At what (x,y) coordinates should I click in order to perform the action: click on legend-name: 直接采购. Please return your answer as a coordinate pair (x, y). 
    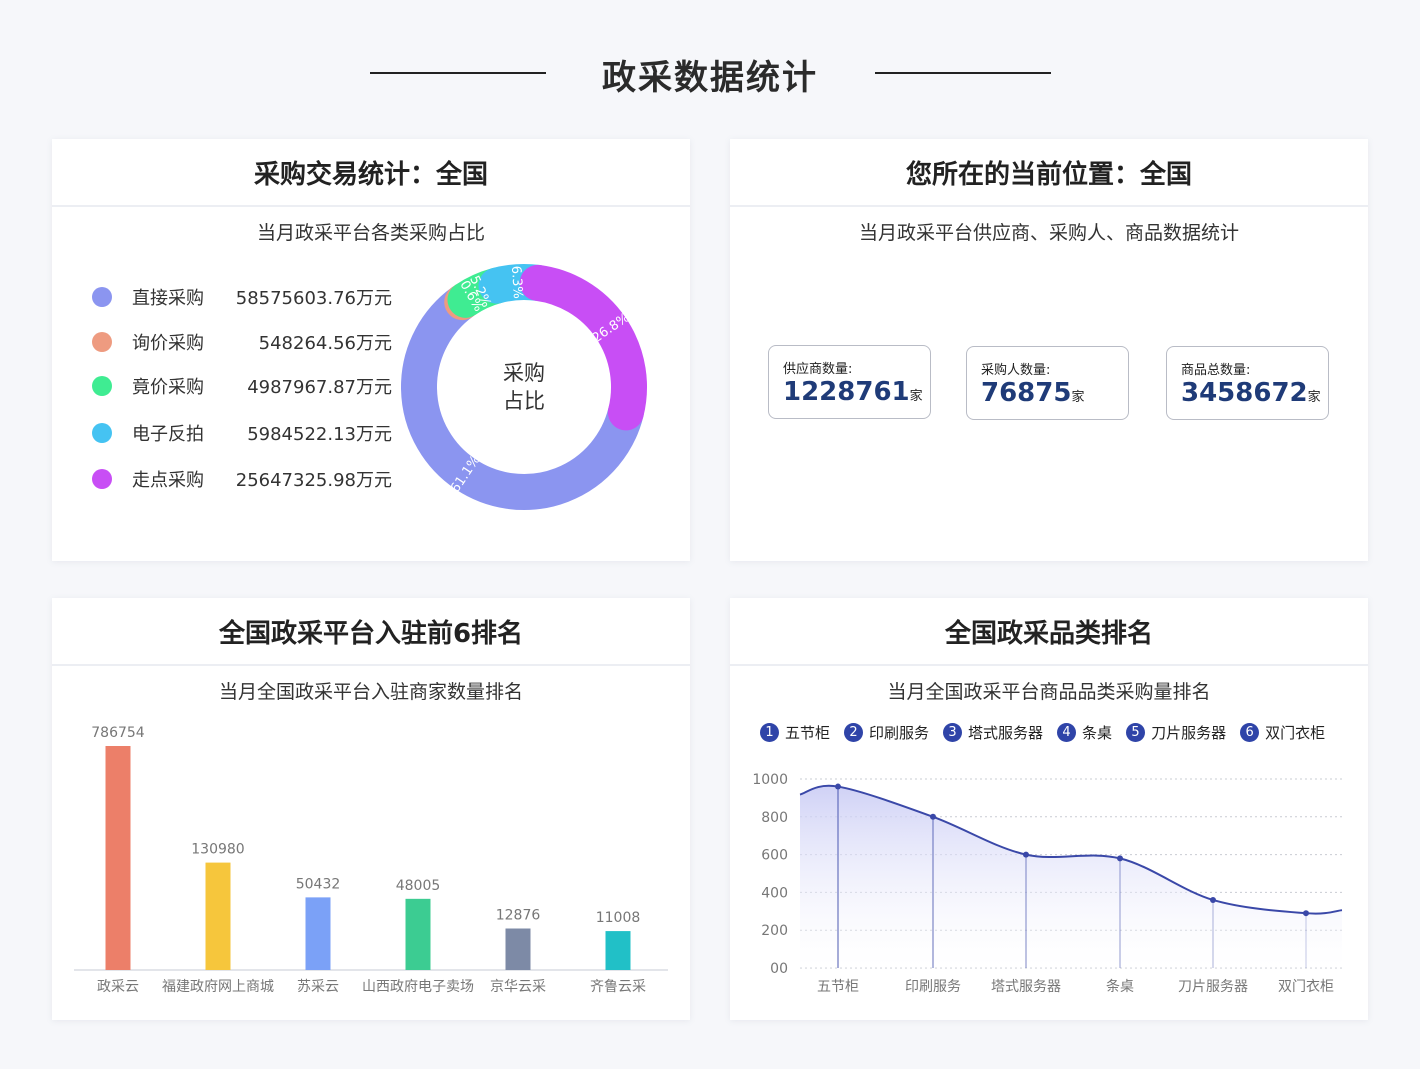
    Looking at the image, I should click on (168, 298).